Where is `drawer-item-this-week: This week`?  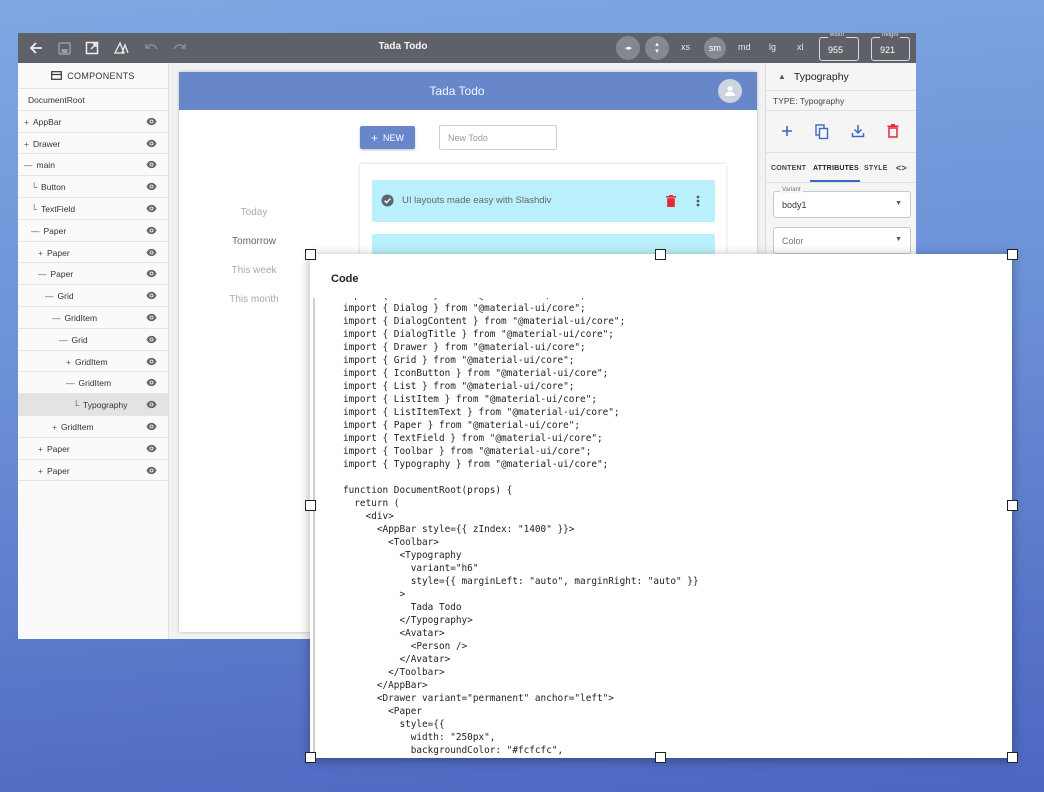
drawer-item-this-week: This week is located at coordinates (254, 270).